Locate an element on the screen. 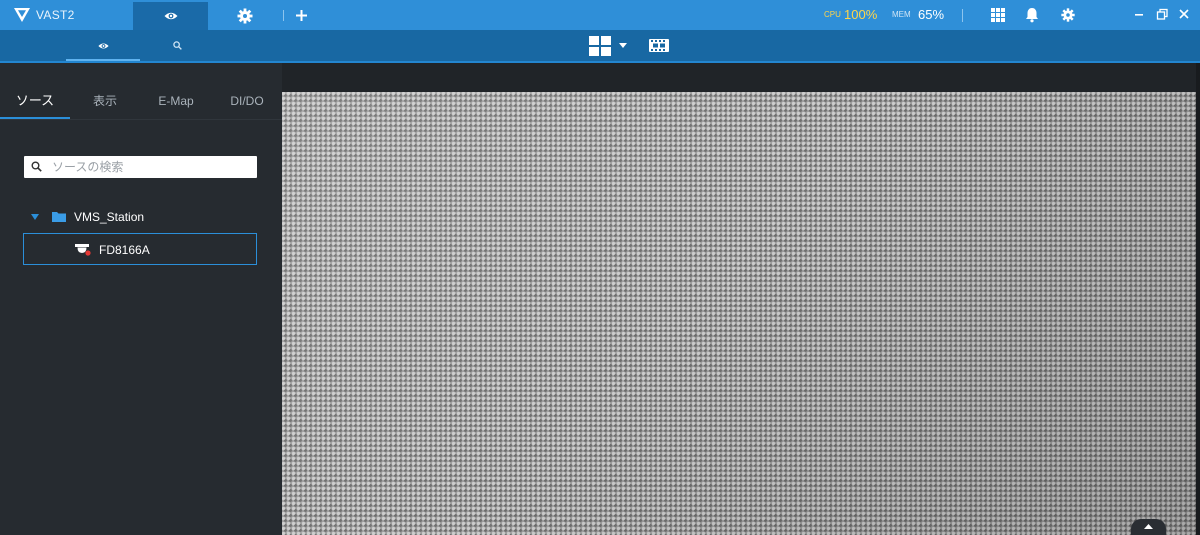  titlebar-divider-right is located at coordinates (962, 15).